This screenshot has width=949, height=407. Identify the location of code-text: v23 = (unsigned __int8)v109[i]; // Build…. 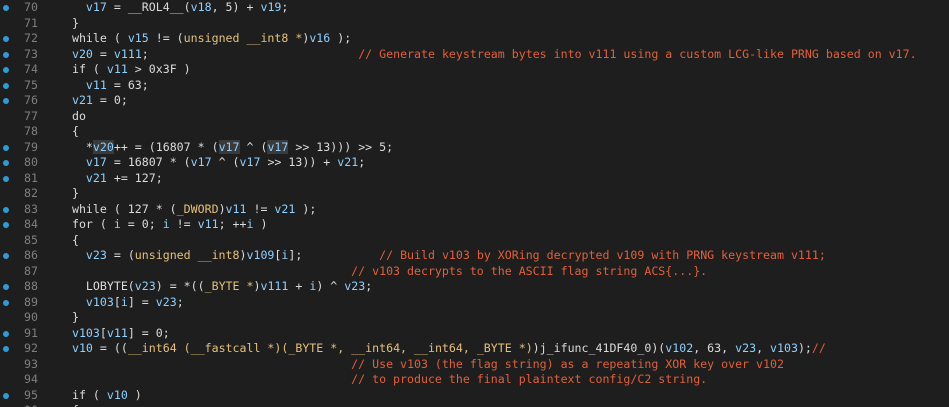
(442, 256).